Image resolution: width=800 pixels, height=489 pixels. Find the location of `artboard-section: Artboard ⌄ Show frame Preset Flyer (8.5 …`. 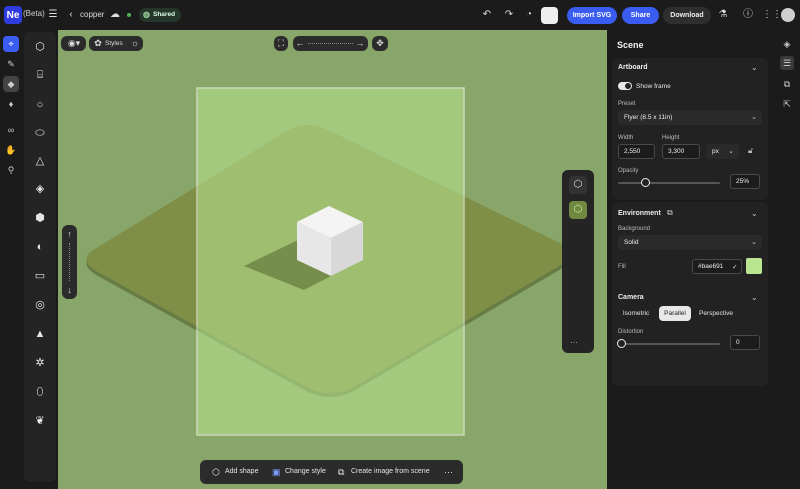

artboard-section: Artboard ⌄ Show frame Preset Flyer (8.5 … is located at coordinates (690, 129).